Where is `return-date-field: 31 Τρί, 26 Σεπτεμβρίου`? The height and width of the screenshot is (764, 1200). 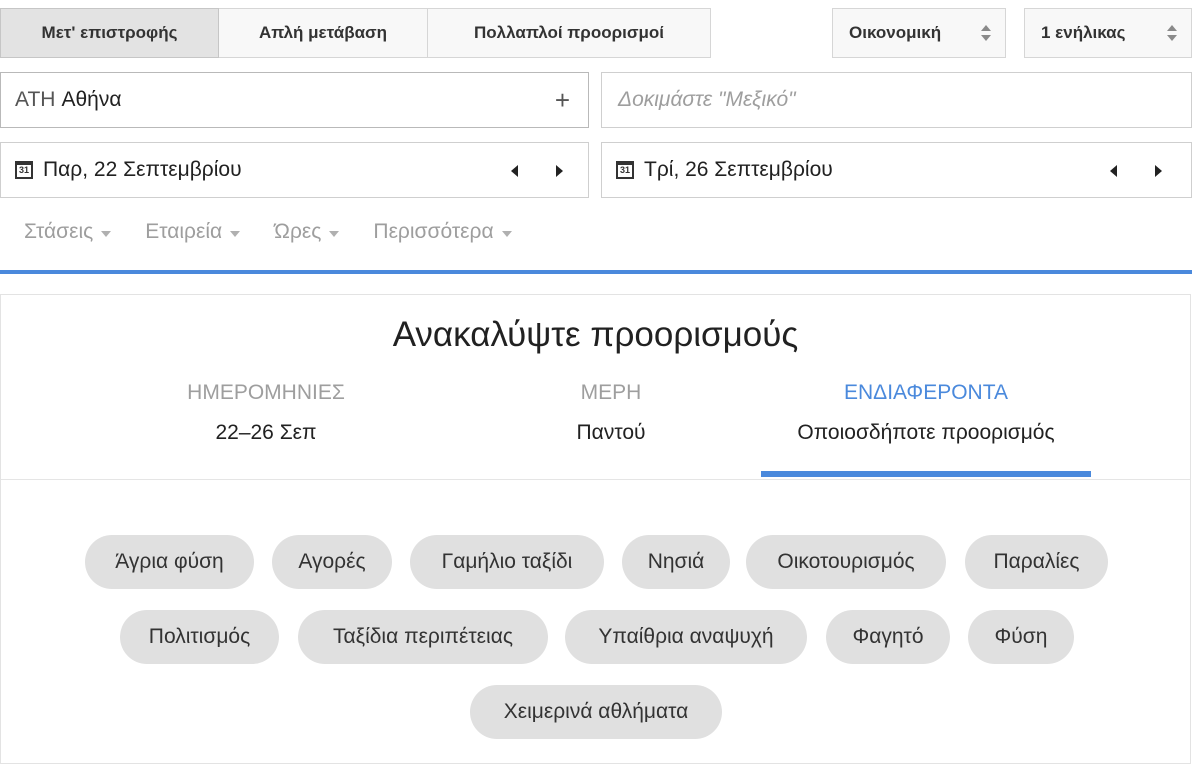
return-date-field: 31 Τρί, 26 Σεπτεμβρίου is located at coordinates (896, 170).